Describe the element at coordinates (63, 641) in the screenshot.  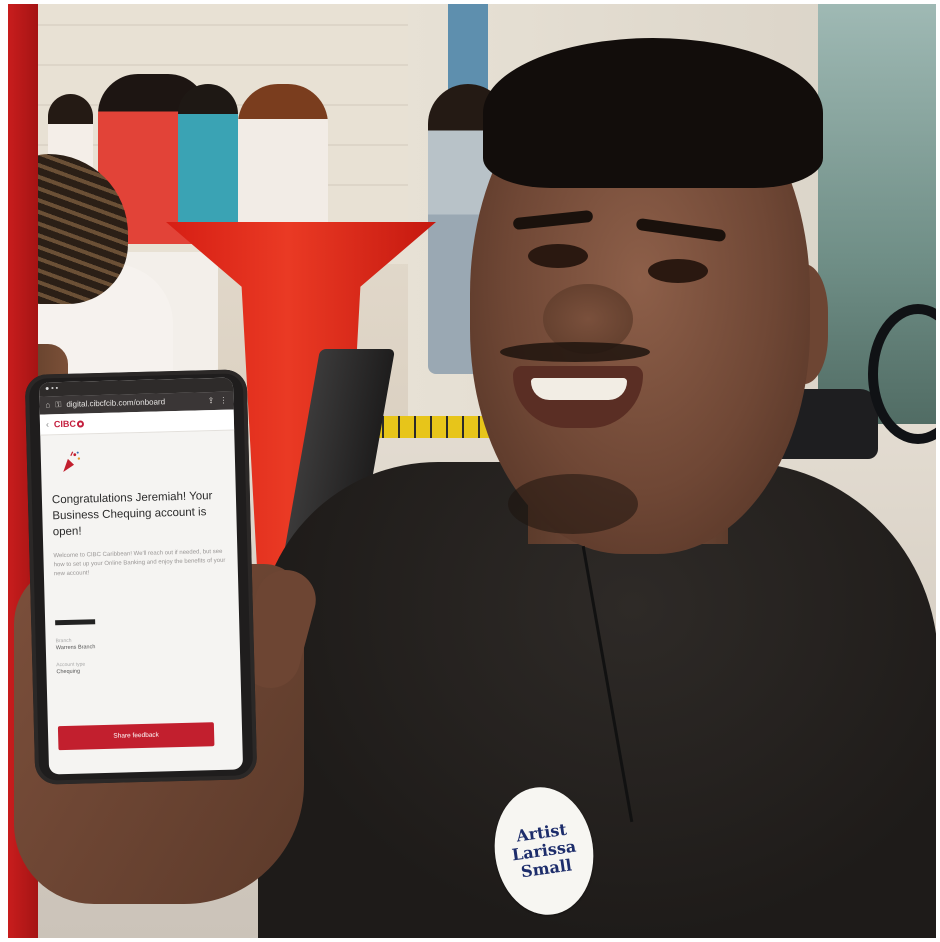
I see `detail-label: Branch` at that location.